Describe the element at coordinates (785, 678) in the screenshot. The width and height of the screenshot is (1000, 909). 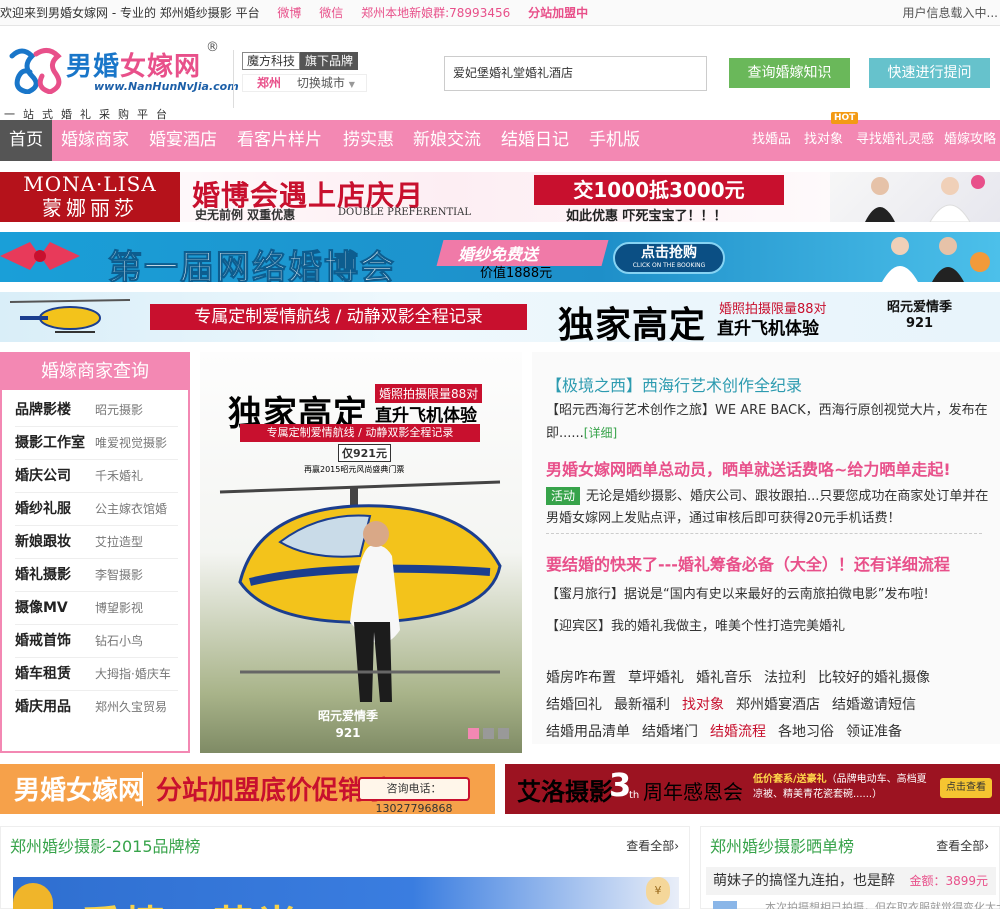
I see `tag-link: 法拉利` at that location.